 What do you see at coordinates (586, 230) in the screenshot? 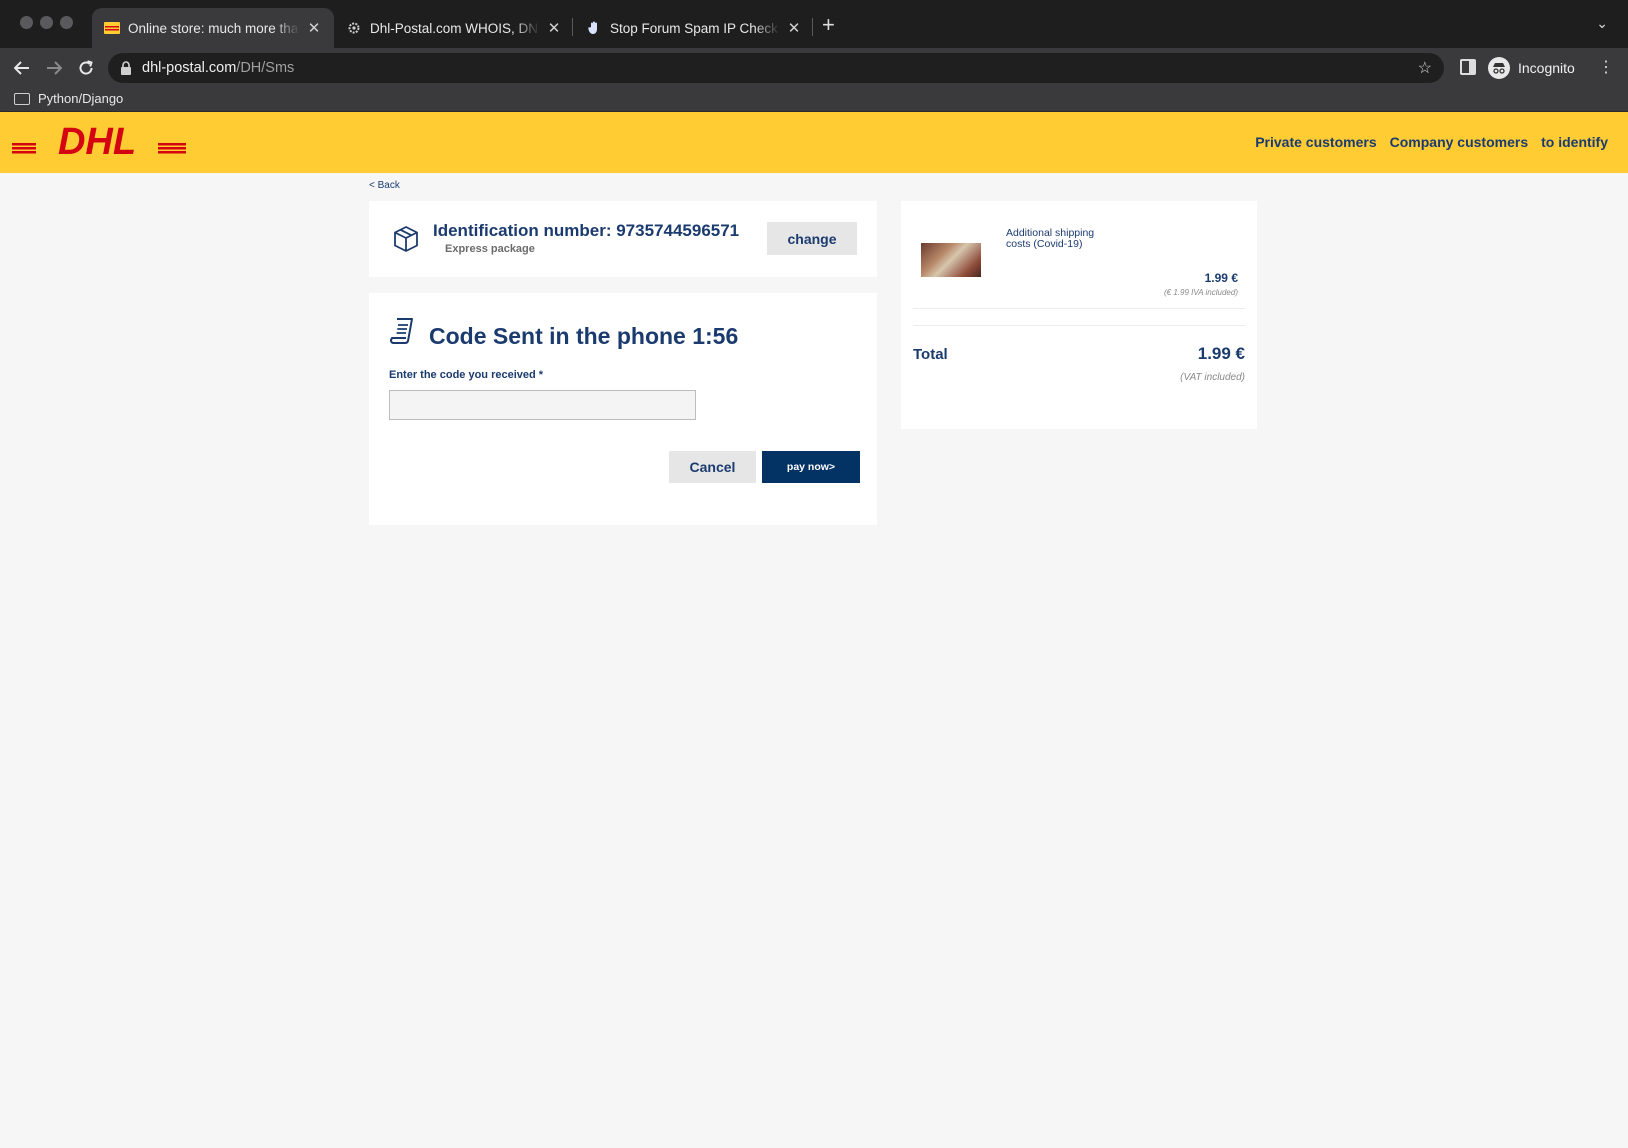
I see `identification-number: Identification number: 9735744596571` at bounding box center [586, 230].